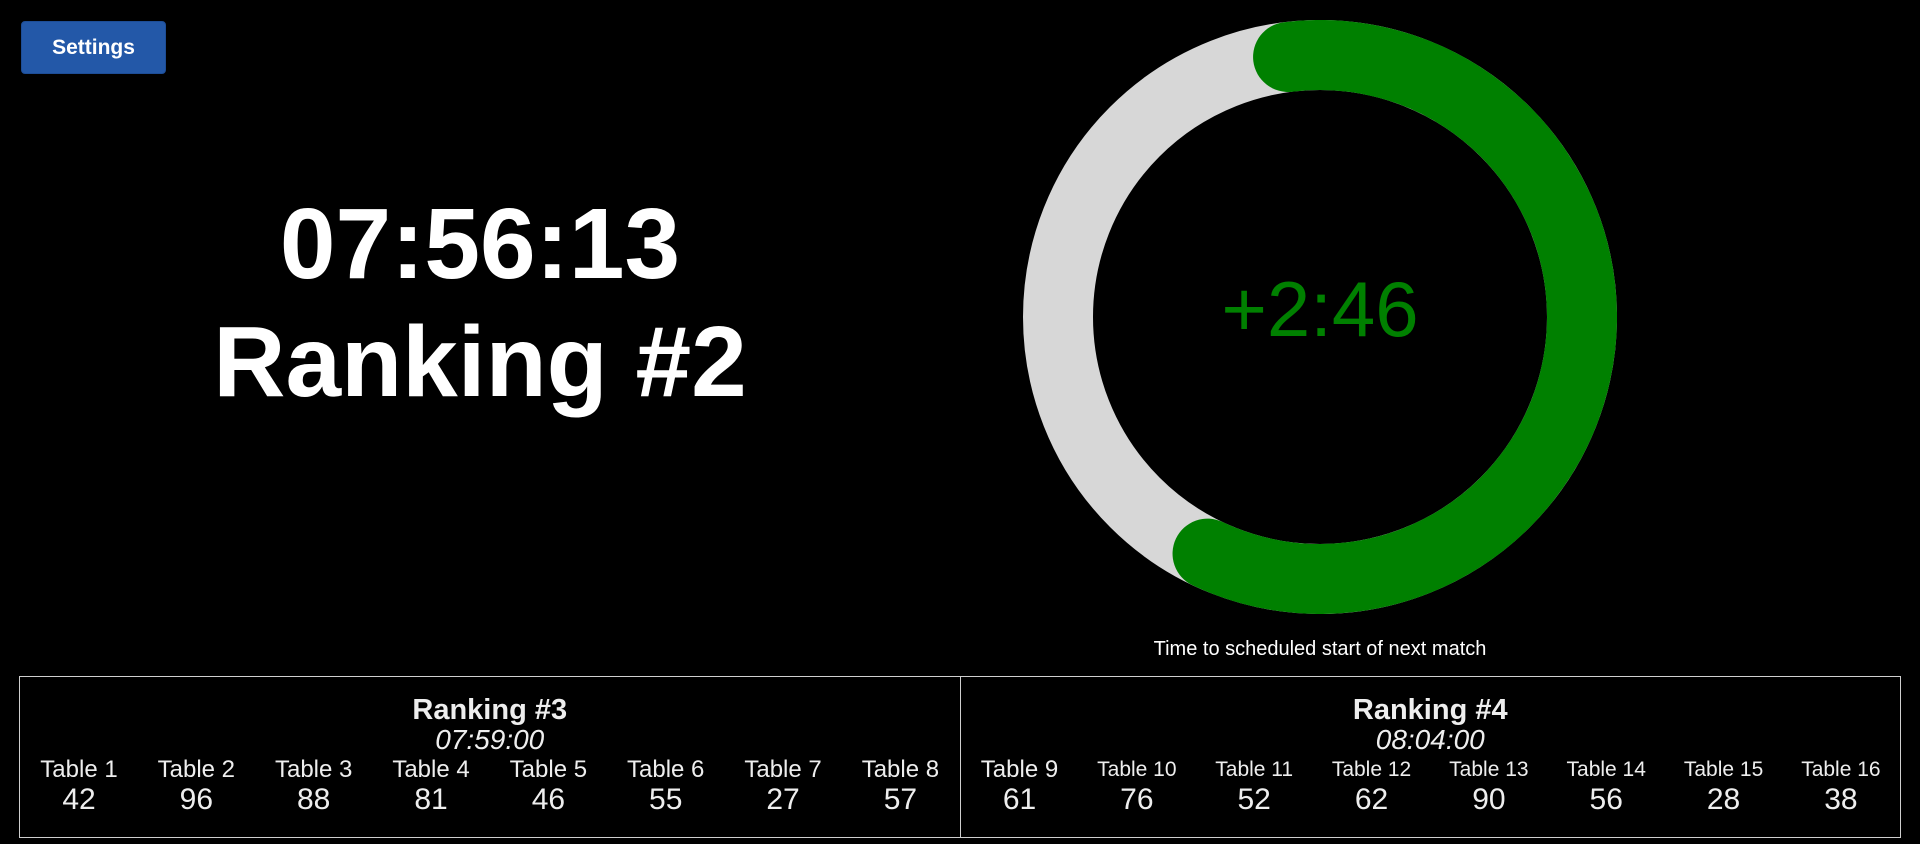  I want to click on table-entry: Table 2 96, so click(196, 786).